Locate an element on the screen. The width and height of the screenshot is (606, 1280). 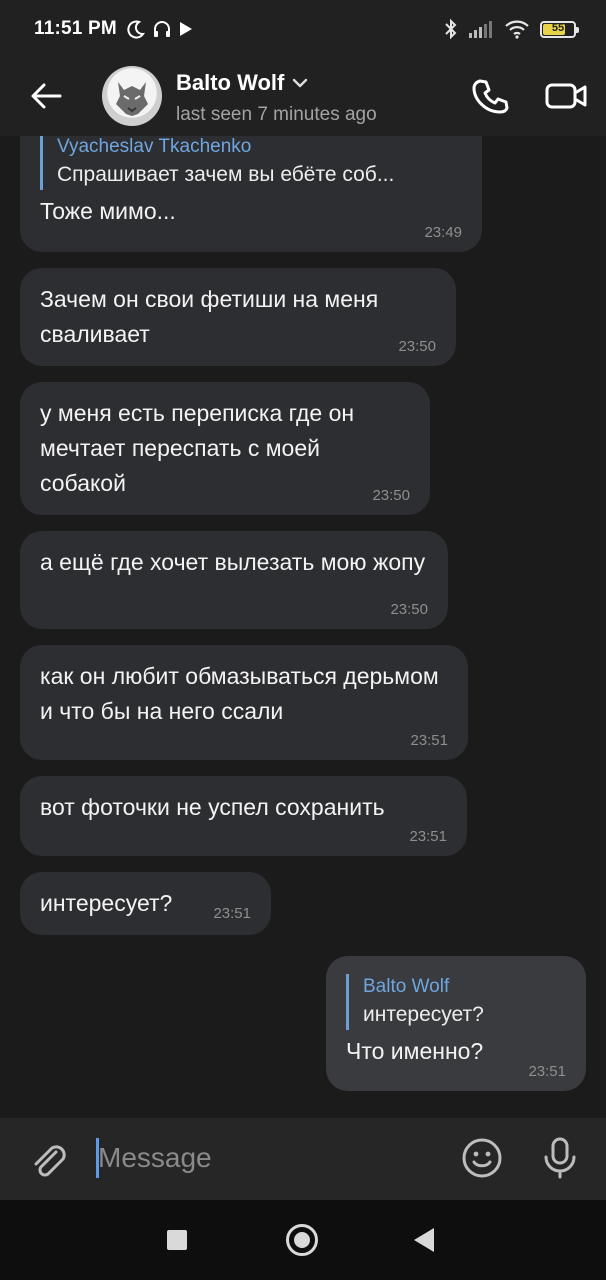
status-bar: 11:51 PM 55 is located at coordinates (303, 29).